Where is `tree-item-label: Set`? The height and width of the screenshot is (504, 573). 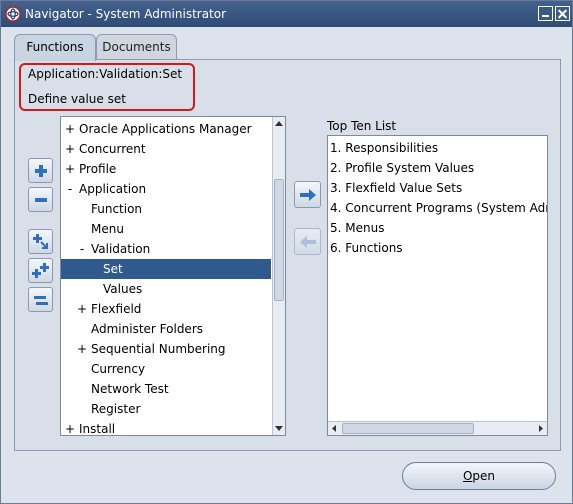
tree-item-label: Set is located at coordinates (113, 269).